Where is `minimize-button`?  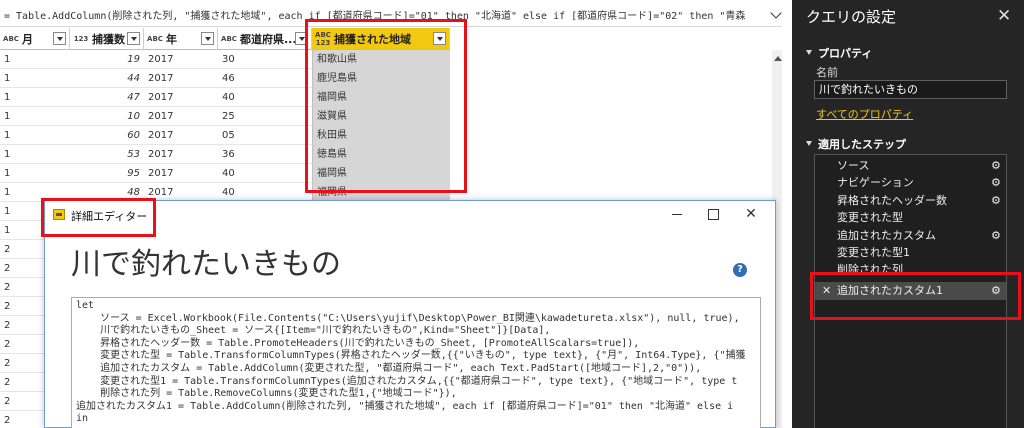 minimize-button is located at coordinates (677, 214).